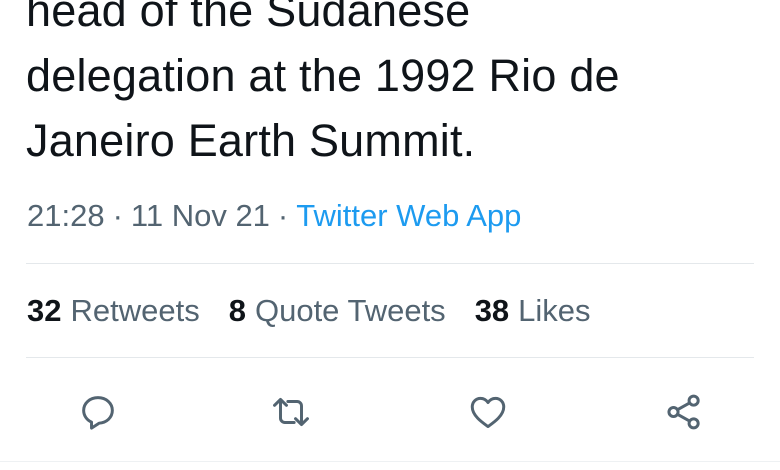  I want to click on retweet-icon, so click(291, 412).